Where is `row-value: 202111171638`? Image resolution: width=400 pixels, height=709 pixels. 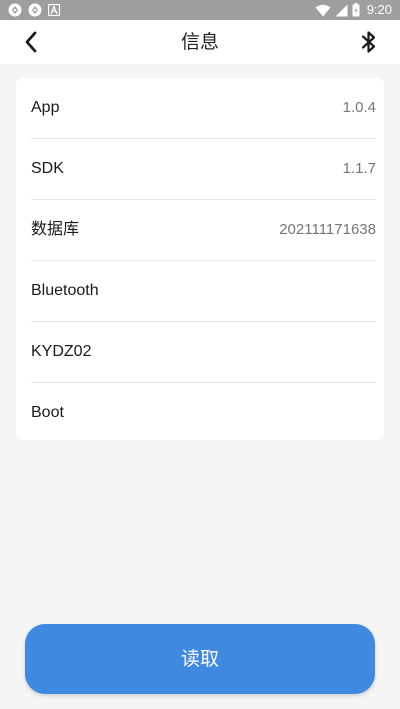
row-value: 202111171638 is located at coordinates (327, 229).